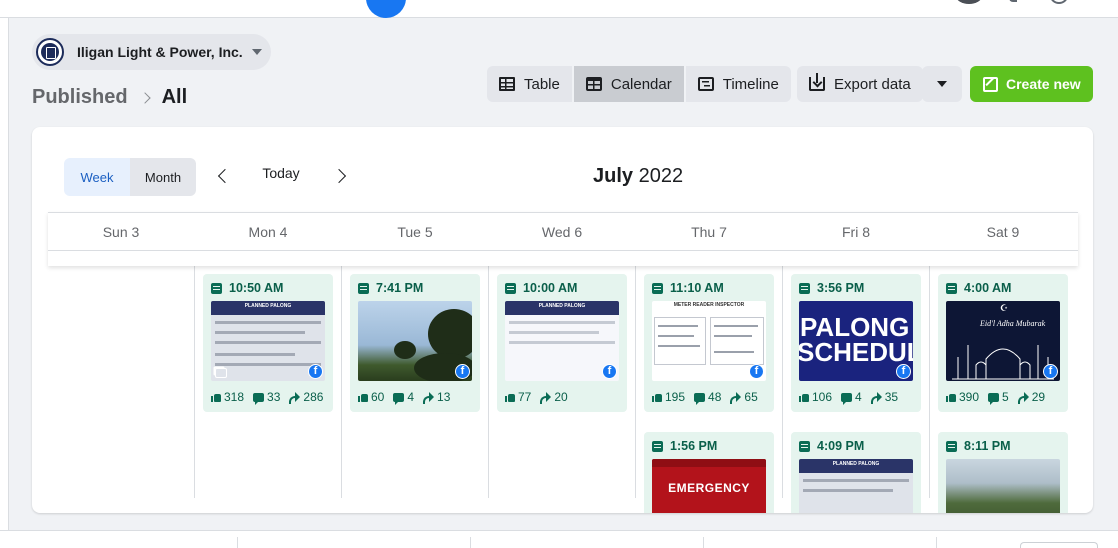 This screenshot has height=548, width=1118. I want to click on comment-count: 33, so click(274, 397).